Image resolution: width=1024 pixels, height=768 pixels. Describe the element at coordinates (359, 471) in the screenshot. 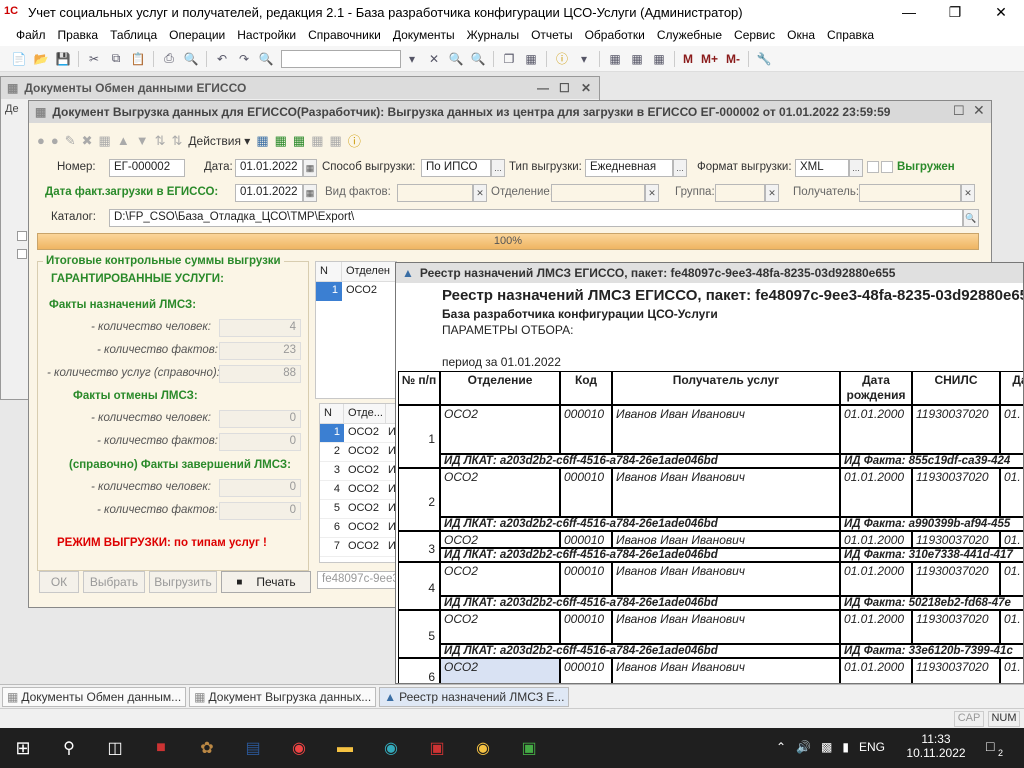

I see `table-row: 3 ОСО2 И` at that location.